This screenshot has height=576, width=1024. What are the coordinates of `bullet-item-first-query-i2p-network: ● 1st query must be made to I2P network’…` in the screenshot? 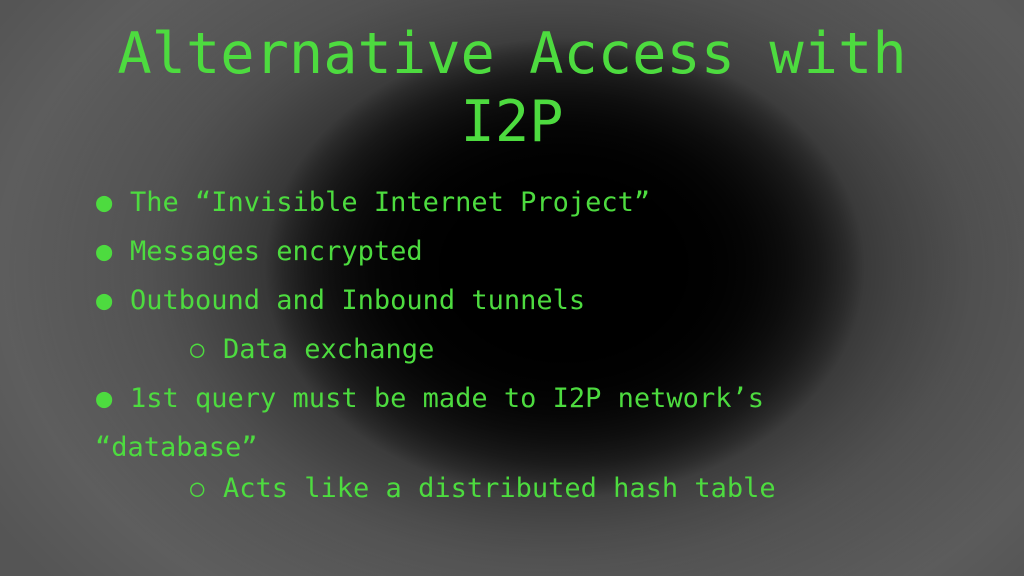 It's located at (512, 398).